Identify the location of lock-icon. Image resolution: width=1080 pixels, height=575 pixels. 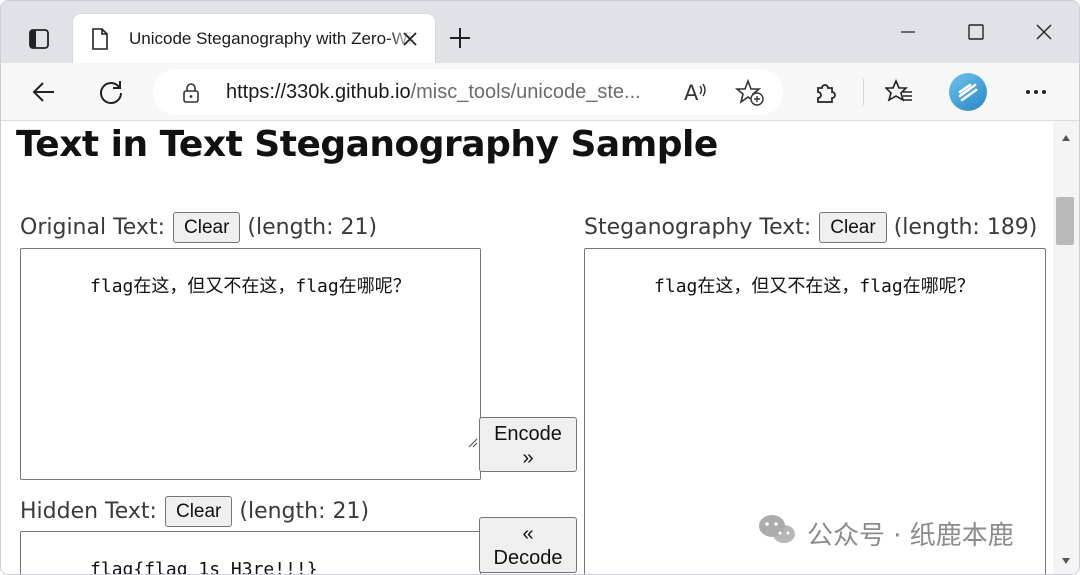
(191, 95).